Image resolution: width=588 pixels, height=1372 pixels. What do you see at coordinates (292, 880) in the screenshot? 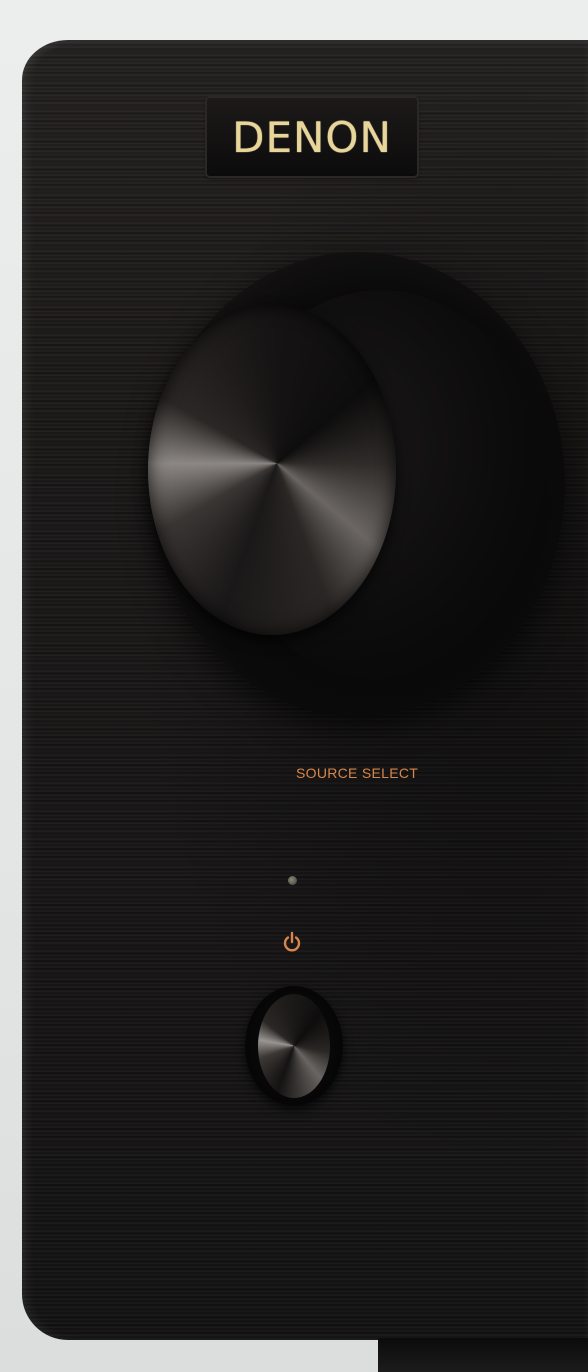
I see `standby-led` at bounding box center [292, 880].